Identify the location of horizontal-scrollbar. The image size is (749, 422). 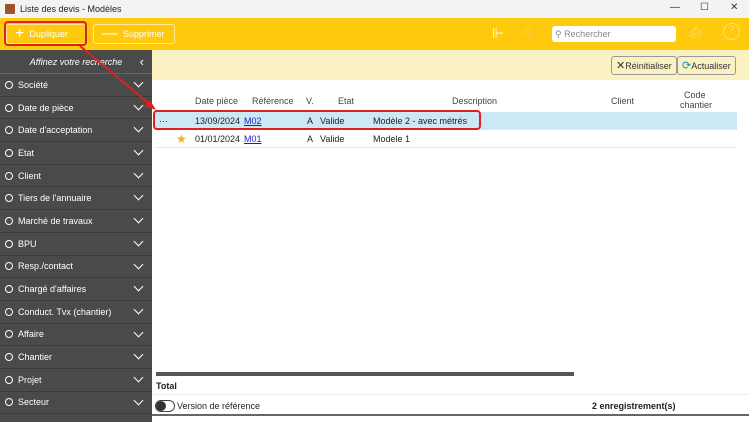
(365, 374).